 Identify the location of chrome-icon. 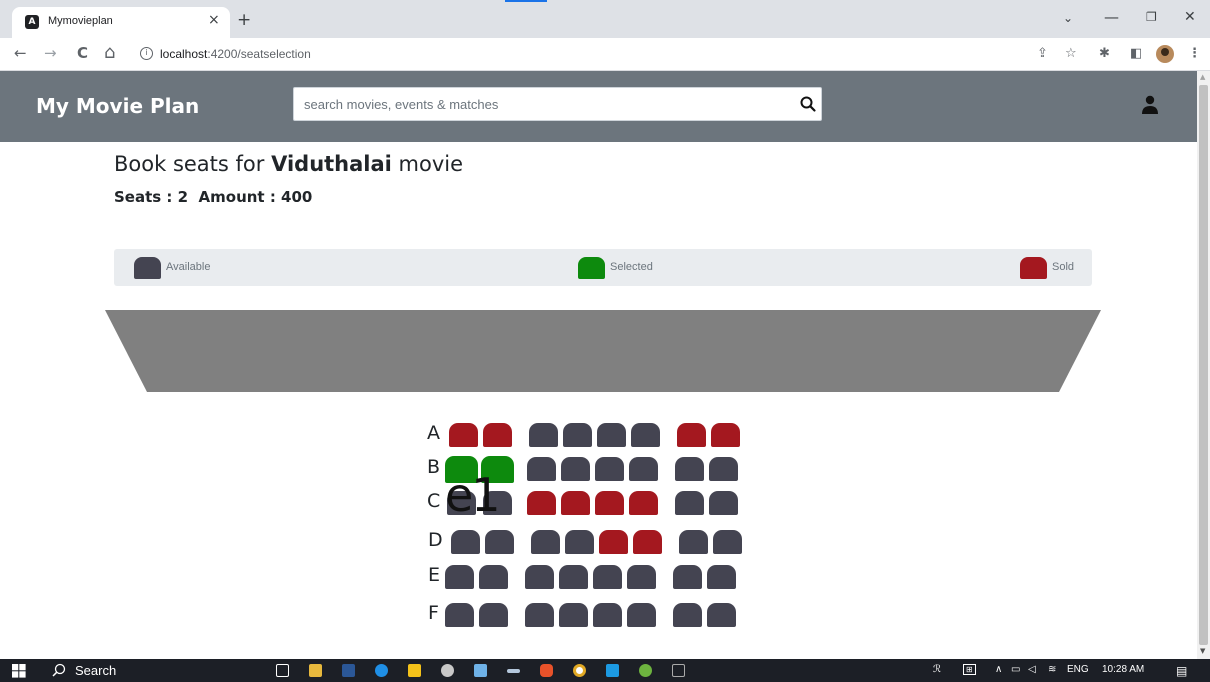
(579, 670).